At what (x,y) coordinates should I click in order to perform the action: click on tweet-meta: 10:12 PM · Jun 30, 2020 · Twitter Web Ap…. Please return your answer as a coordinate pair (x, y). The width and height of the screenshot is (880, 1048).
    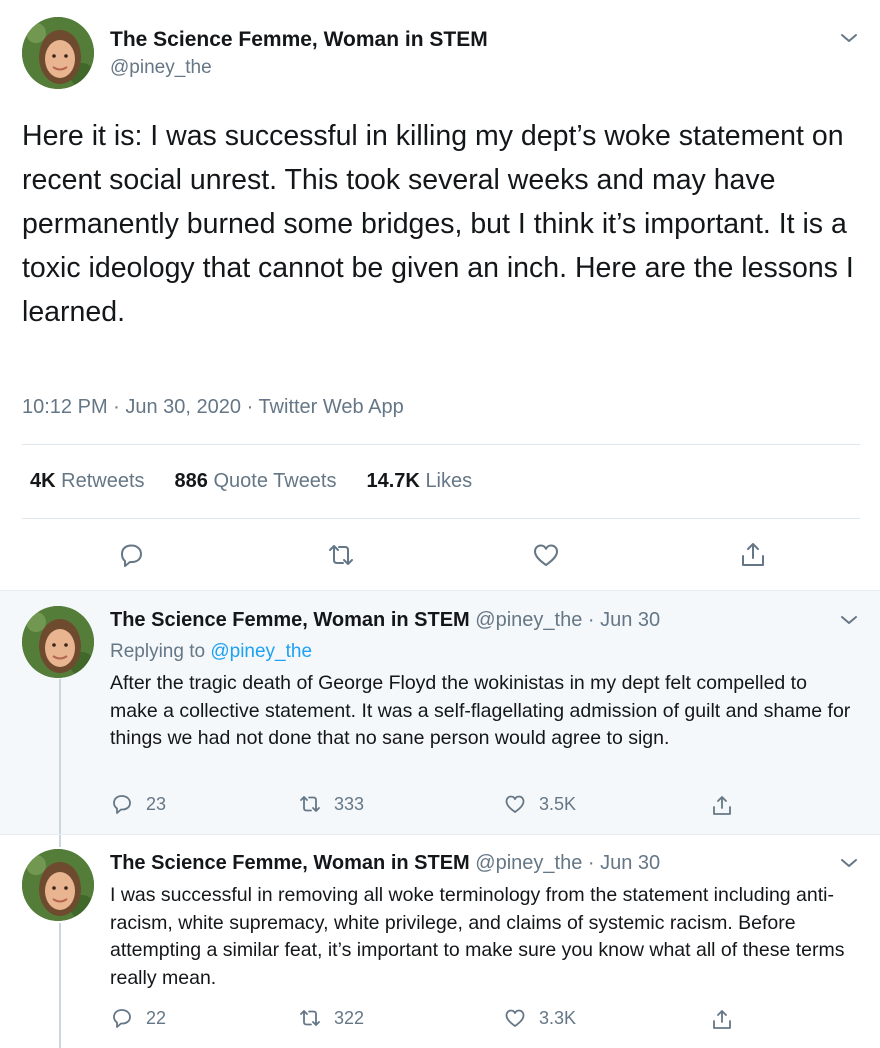
    Looking at the image, I should click on (213, 407).